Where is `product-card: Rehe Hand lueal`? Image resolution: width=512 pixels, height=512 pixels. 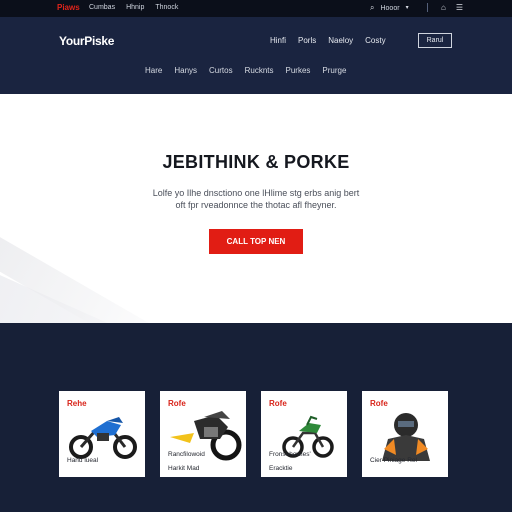
product-card: Rehe Hand lueal is located at coordinates (102, 434).